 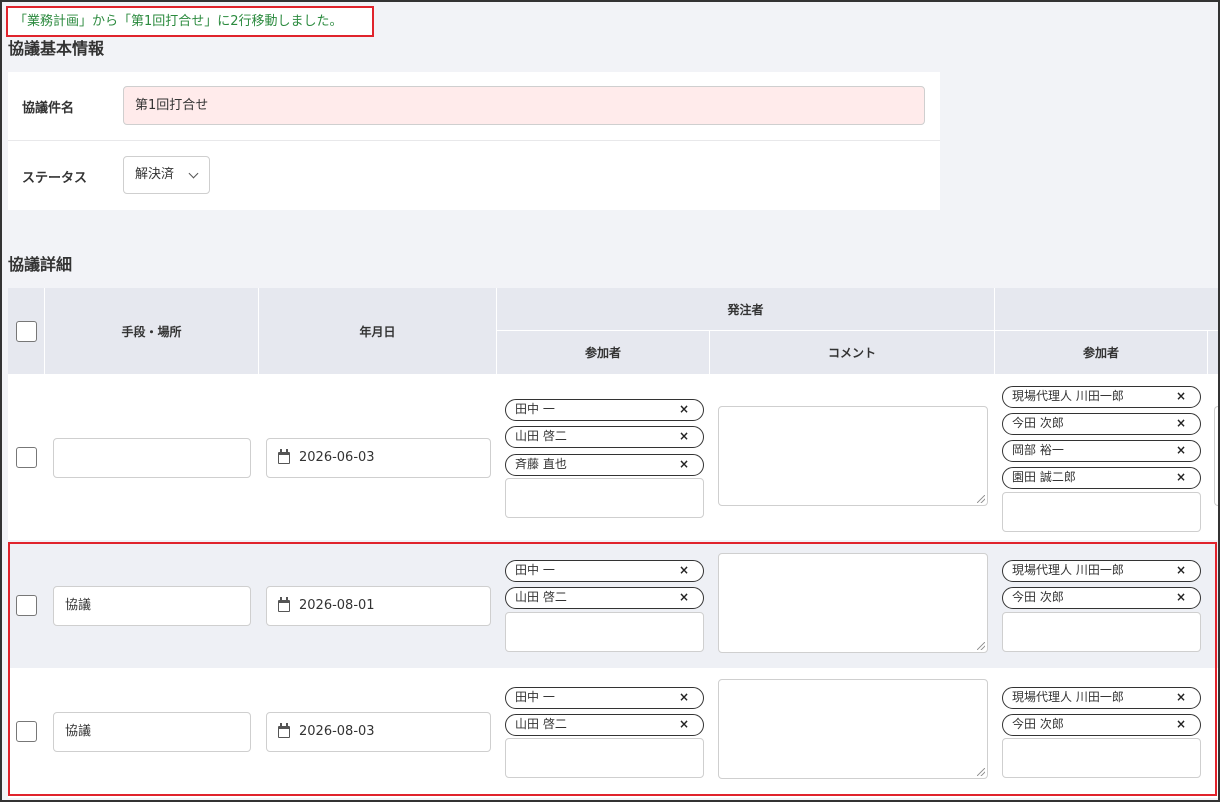 I want to click on participant-name: 岡部 裕一, so click(x=1038, y=450).